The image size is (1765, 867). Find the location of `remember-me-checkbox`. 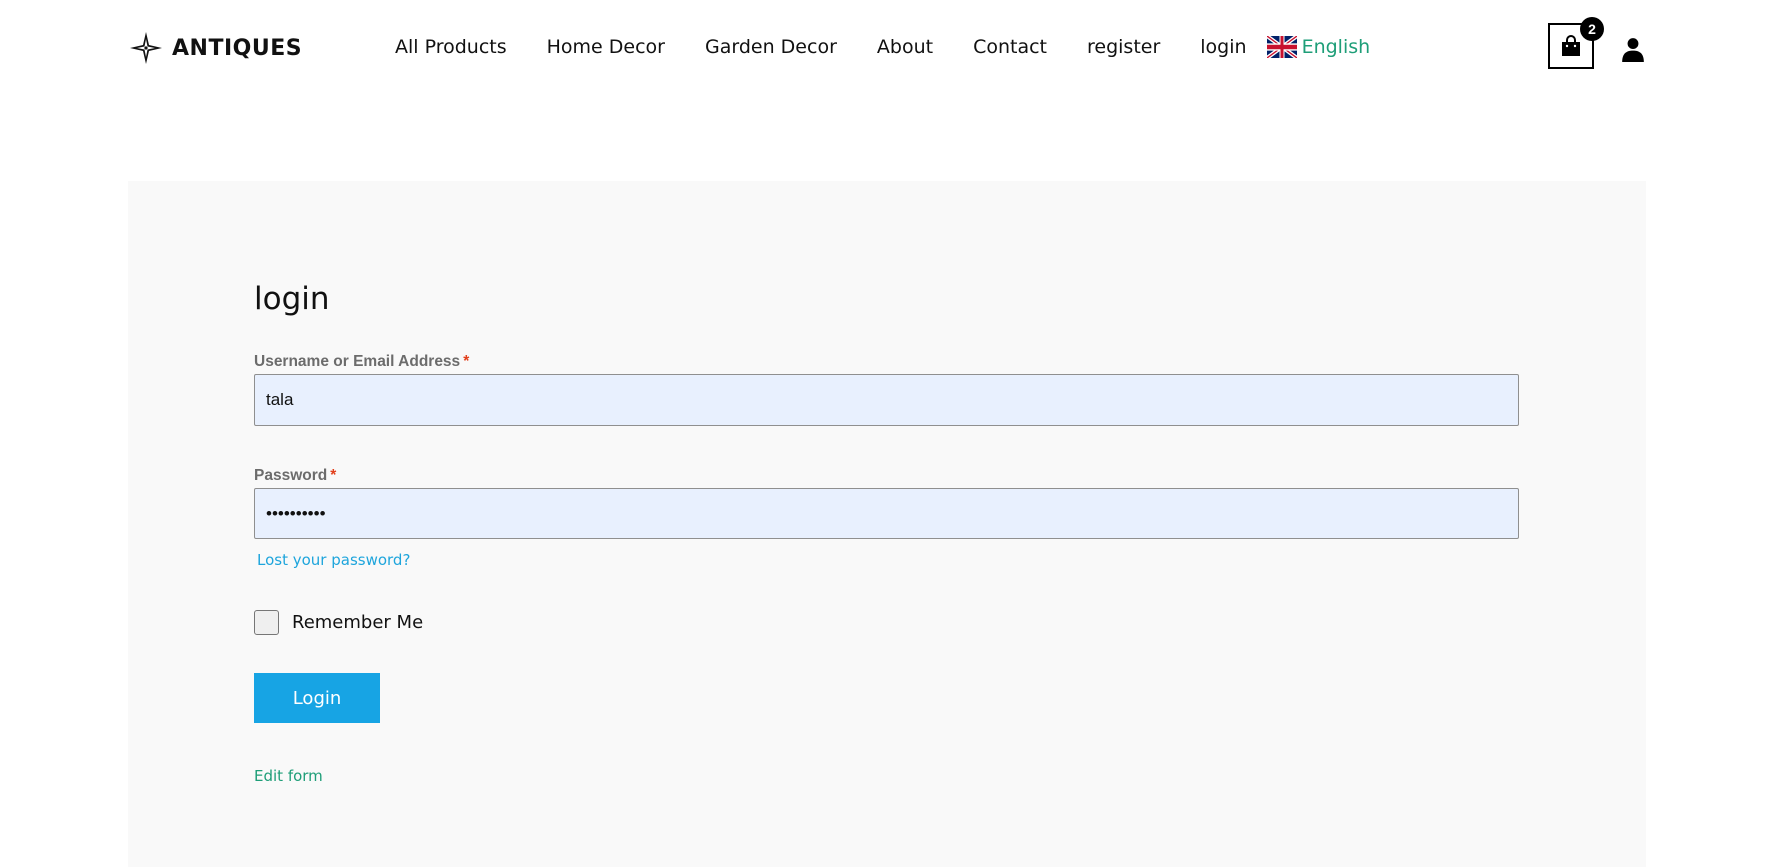

remember-me-checkbox is located at coordinates (266, 622).